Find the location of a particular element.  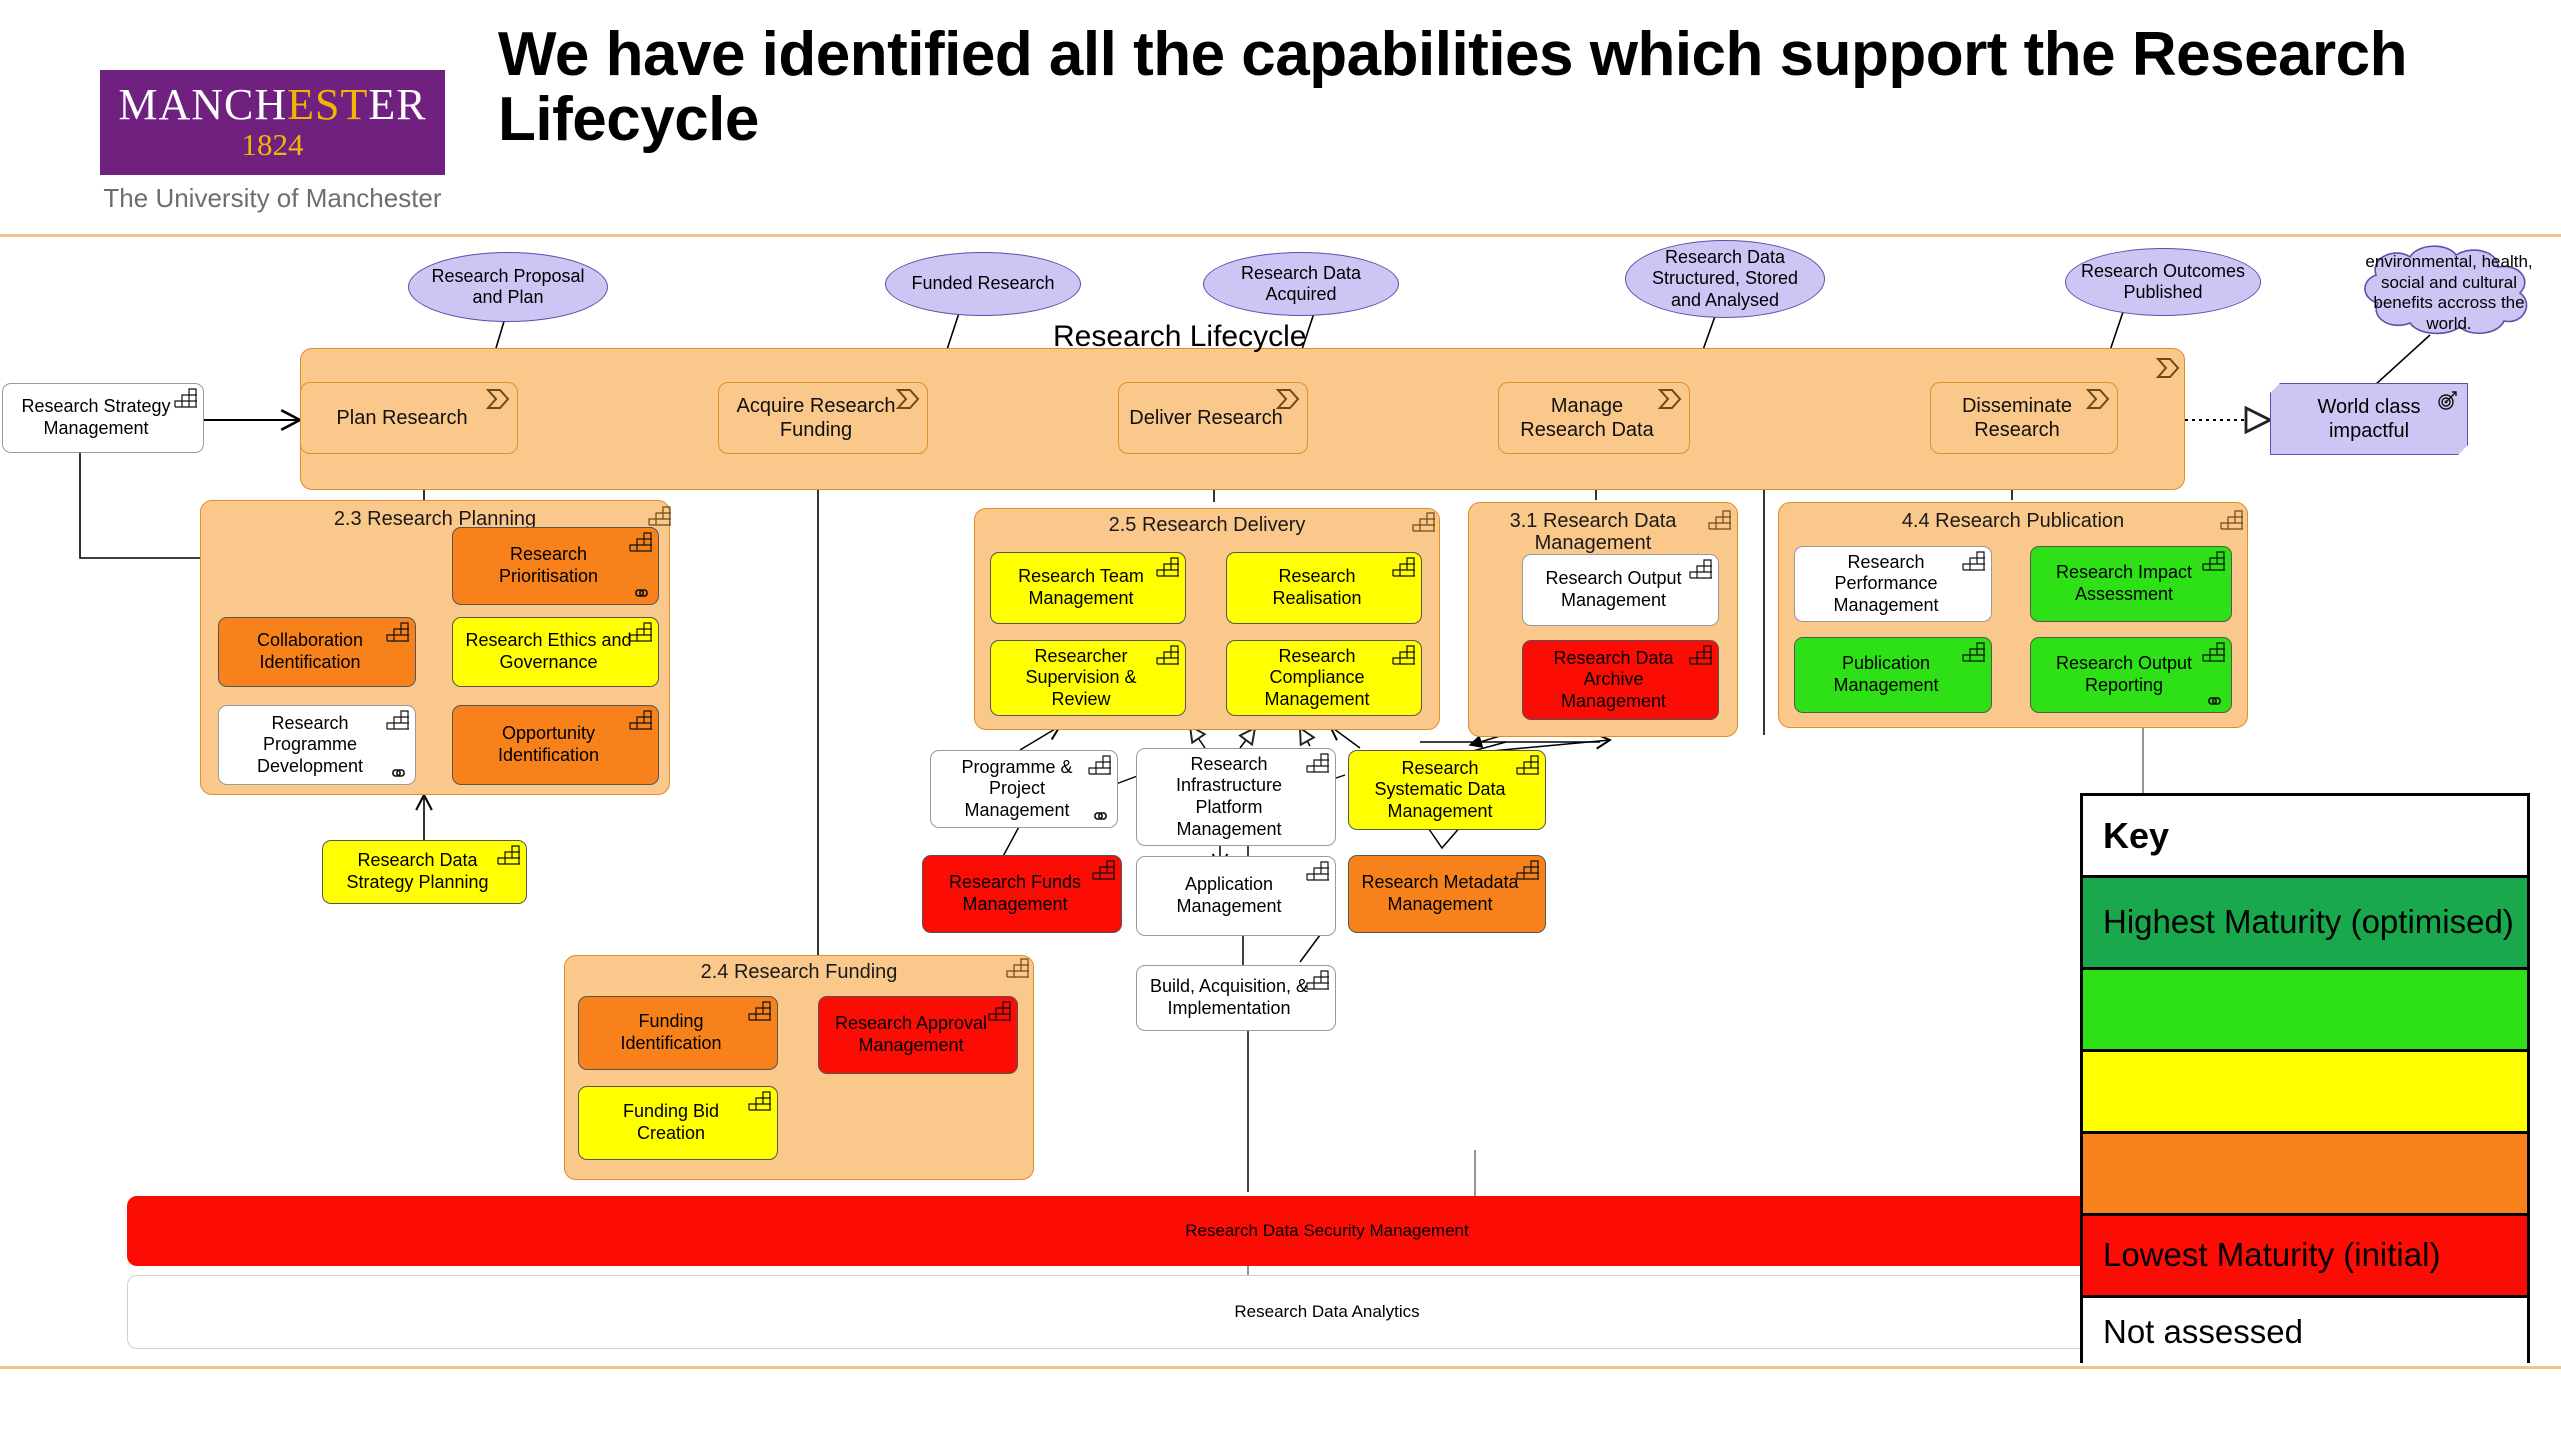

capability-programme-and-project-management: Programme & Project Management is located at coordinates (1024, 789).